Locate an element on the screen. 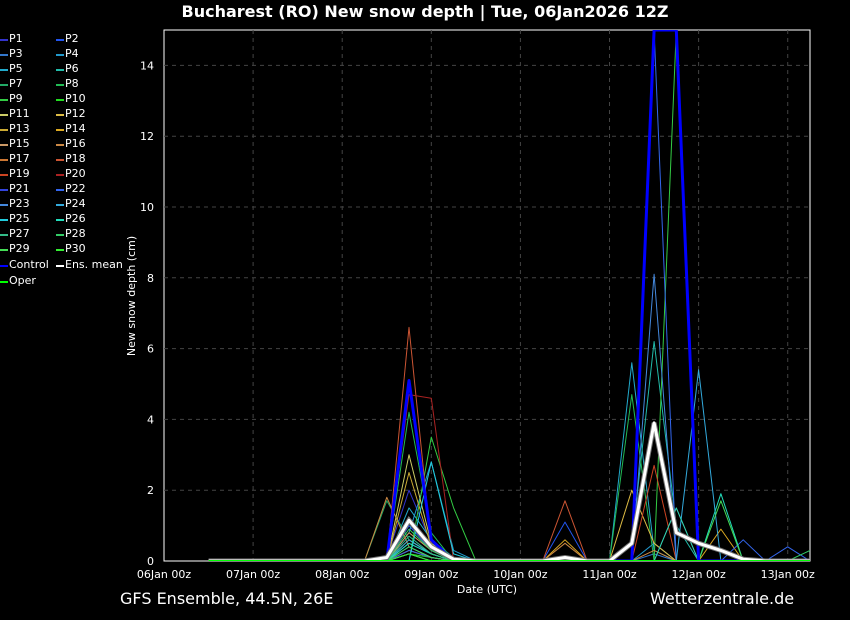 This screenshot has width=850, height=620. legend-label: P13 is located at coordinates (19, 128).